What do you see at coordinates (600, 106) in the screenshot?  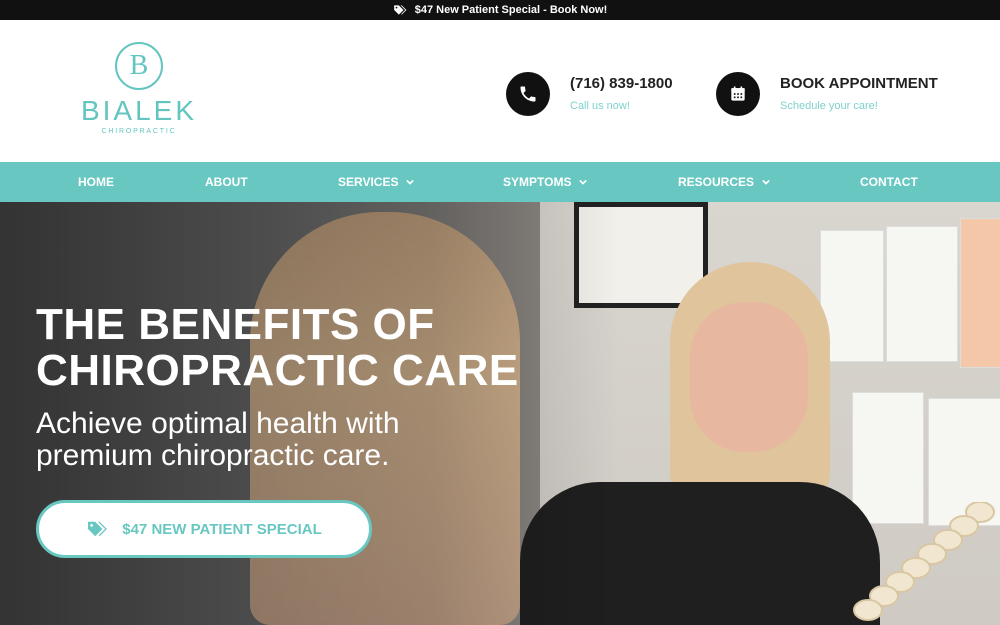 I see `phone-subtitle: Call us now!` at bounding box center [600, 106].